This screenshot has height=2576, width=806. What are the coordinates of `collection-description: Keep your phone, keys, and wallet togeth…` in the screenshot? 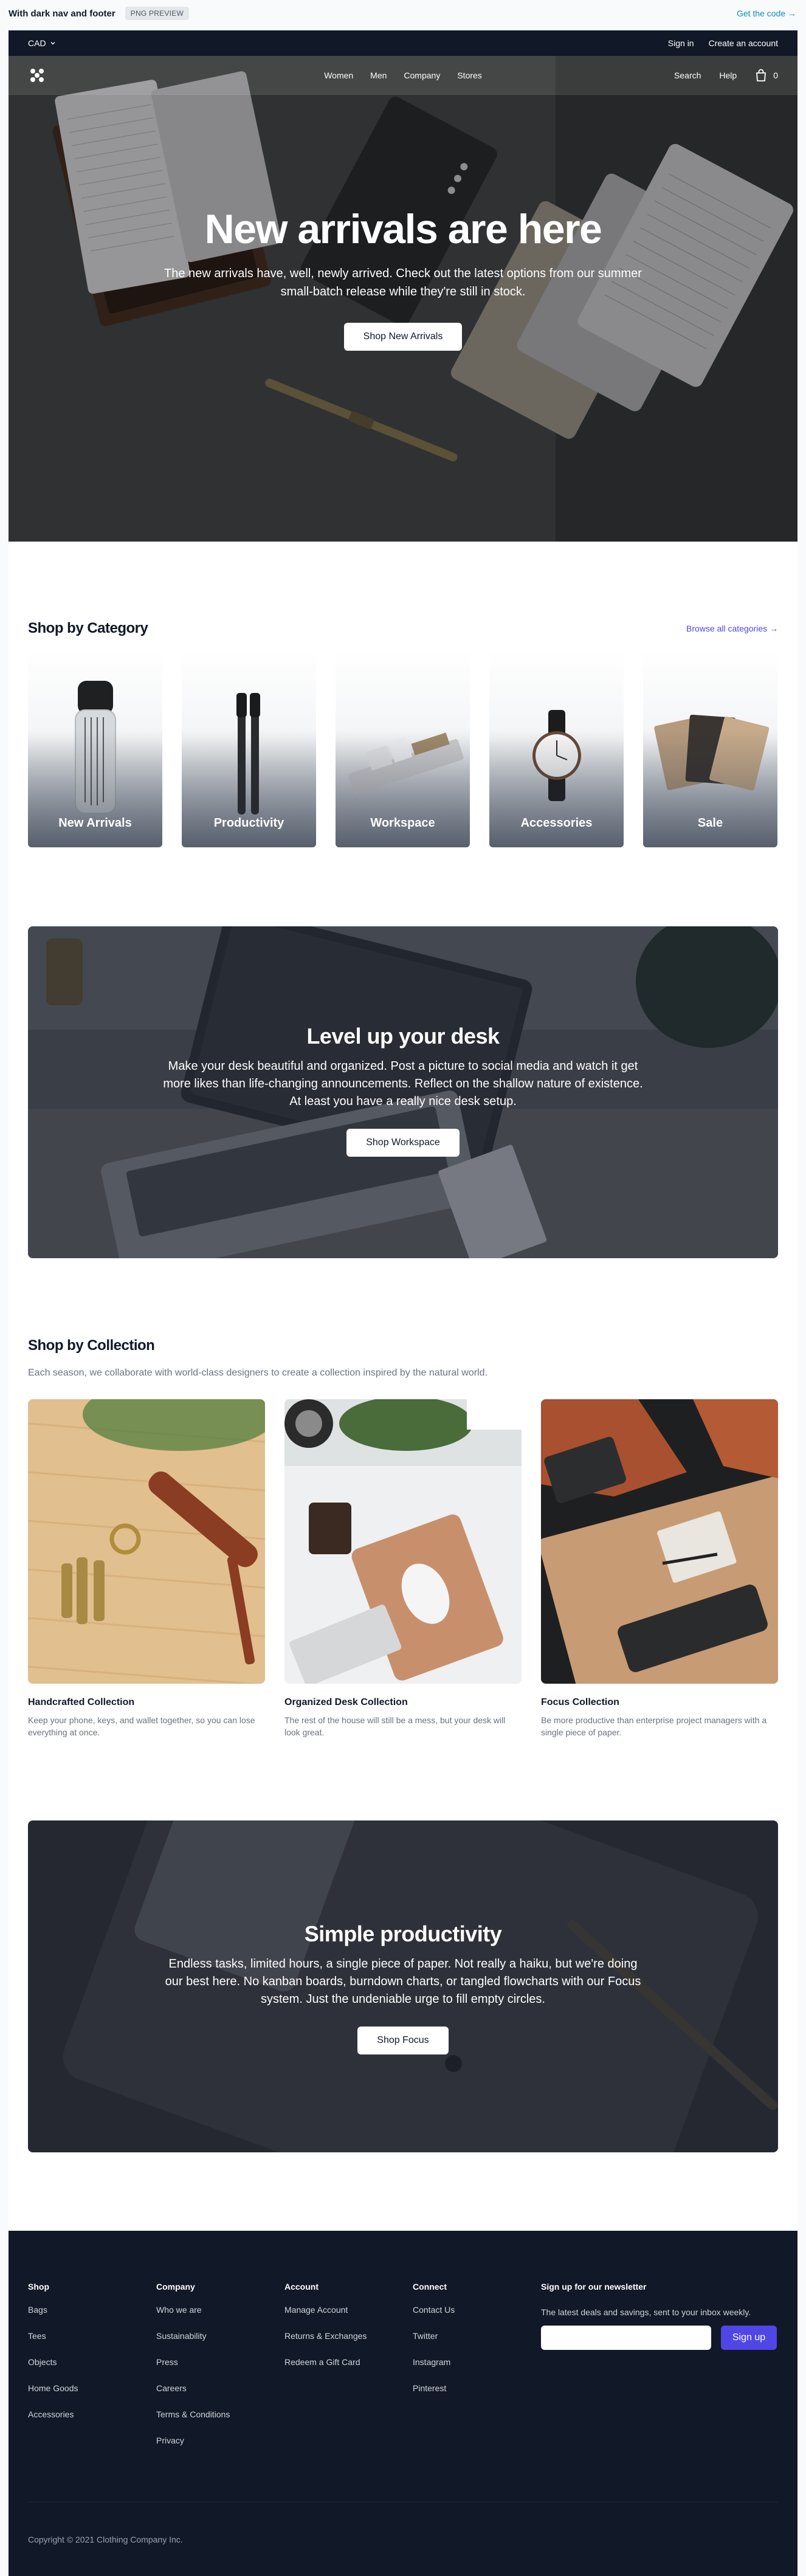 It's located at (141, 1727).